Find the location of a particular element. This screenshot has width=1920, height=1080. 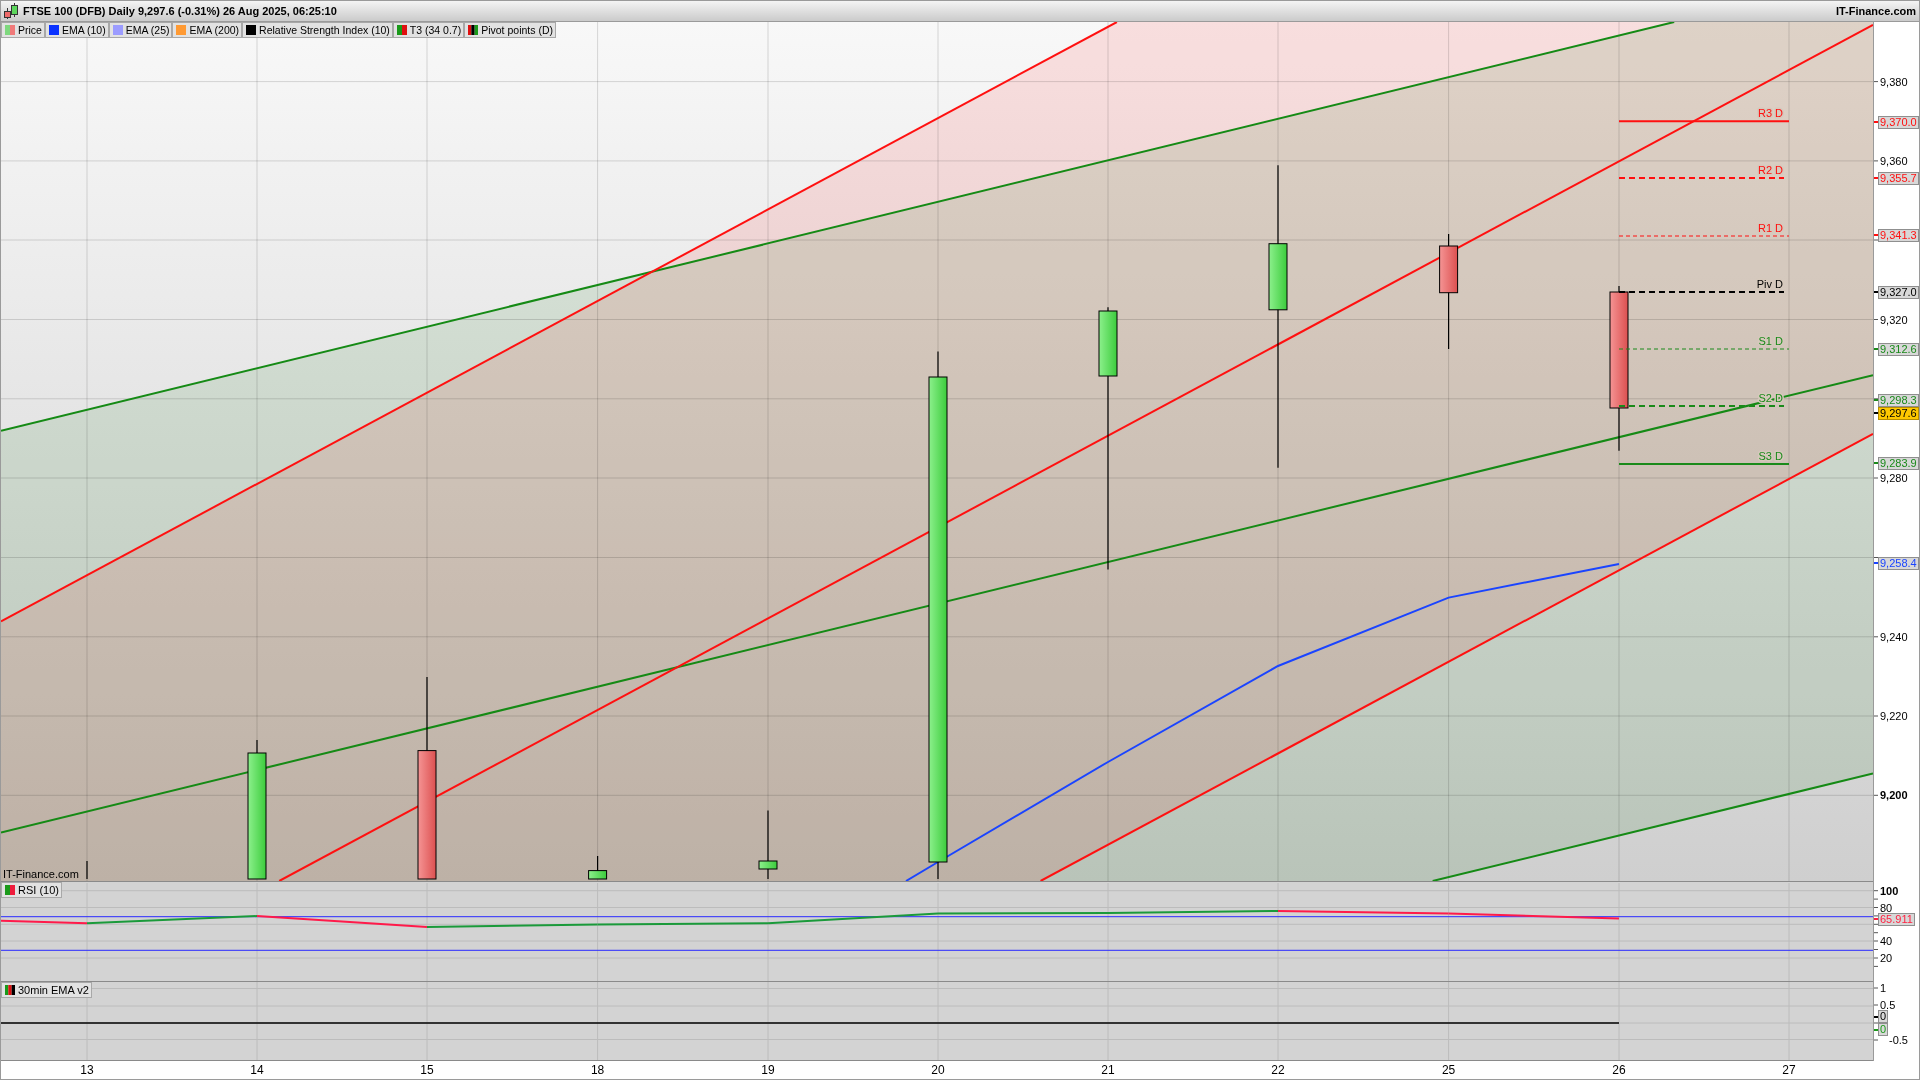

date-label: 21 is located at coordinates (1108, 1070).